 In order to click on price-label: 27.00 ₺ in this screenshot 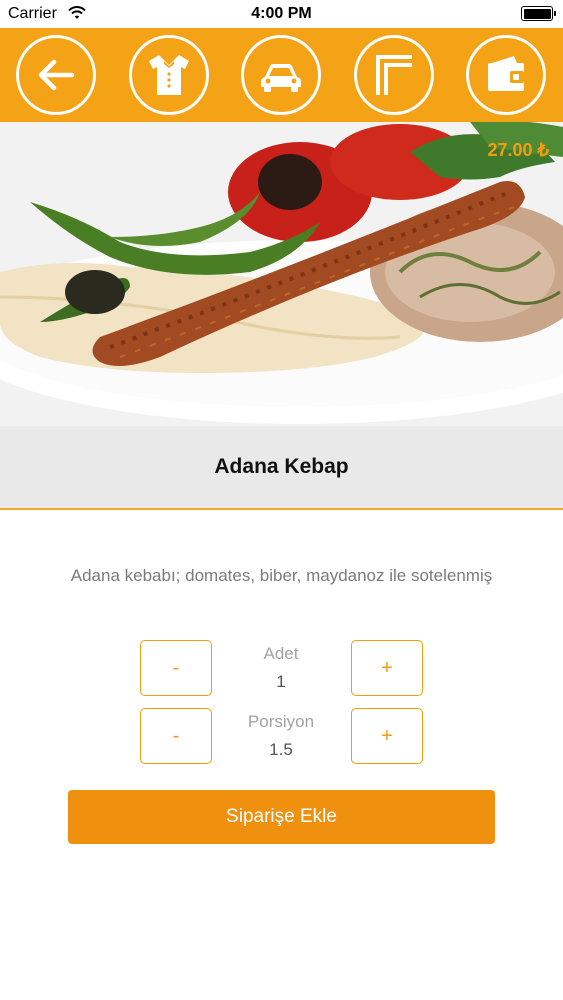, I will do `click(518, 150)`.